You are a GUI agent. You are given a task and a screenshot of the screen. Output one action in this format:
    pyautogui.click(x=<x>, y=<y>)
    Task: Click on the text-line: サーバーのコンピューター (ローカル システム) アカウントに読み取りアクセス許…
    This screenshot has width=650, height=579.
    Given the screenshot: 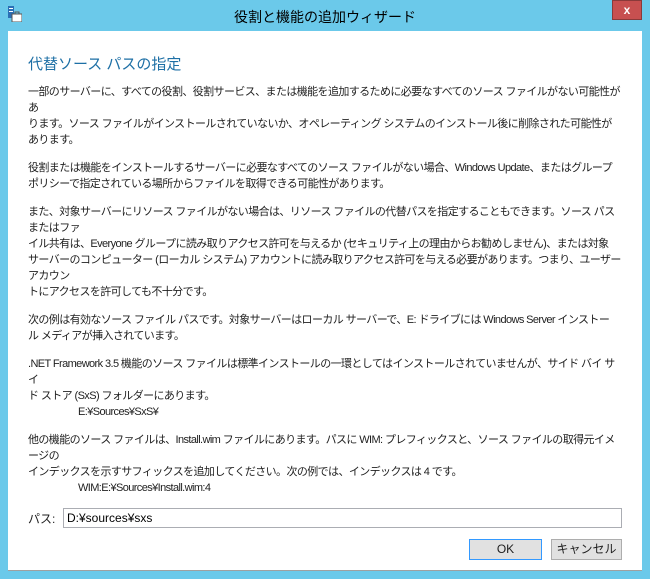 What is the action you would take?
    pyautogui.click(x=324, y=268)
    